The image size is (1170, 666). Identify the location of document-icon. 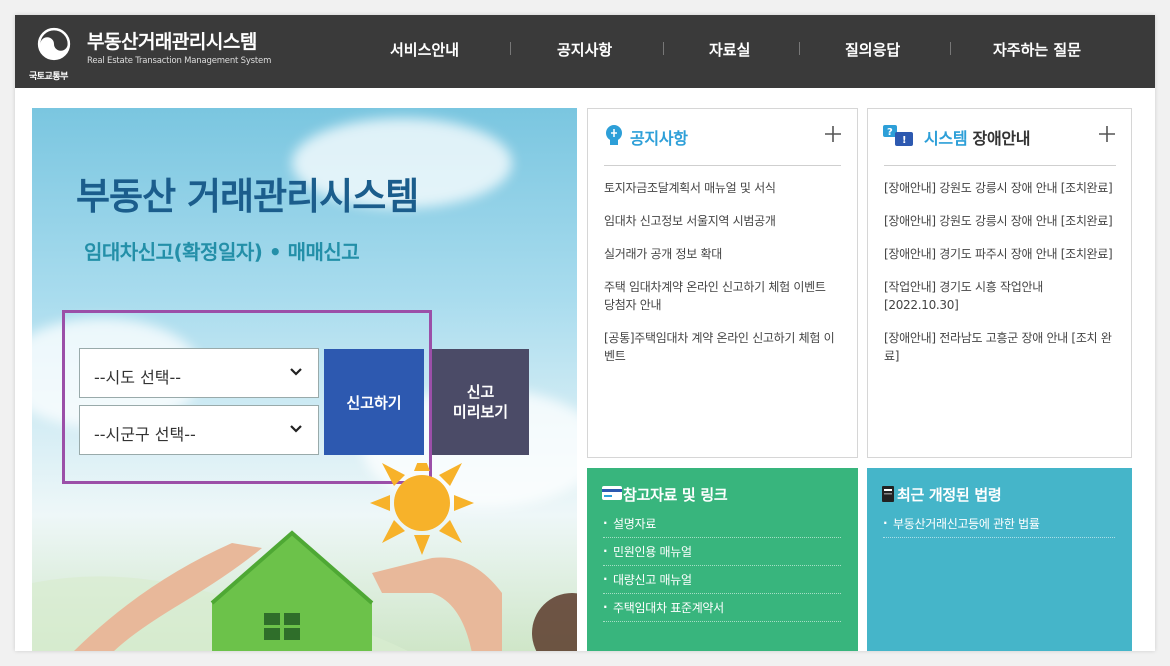
(888, 494).